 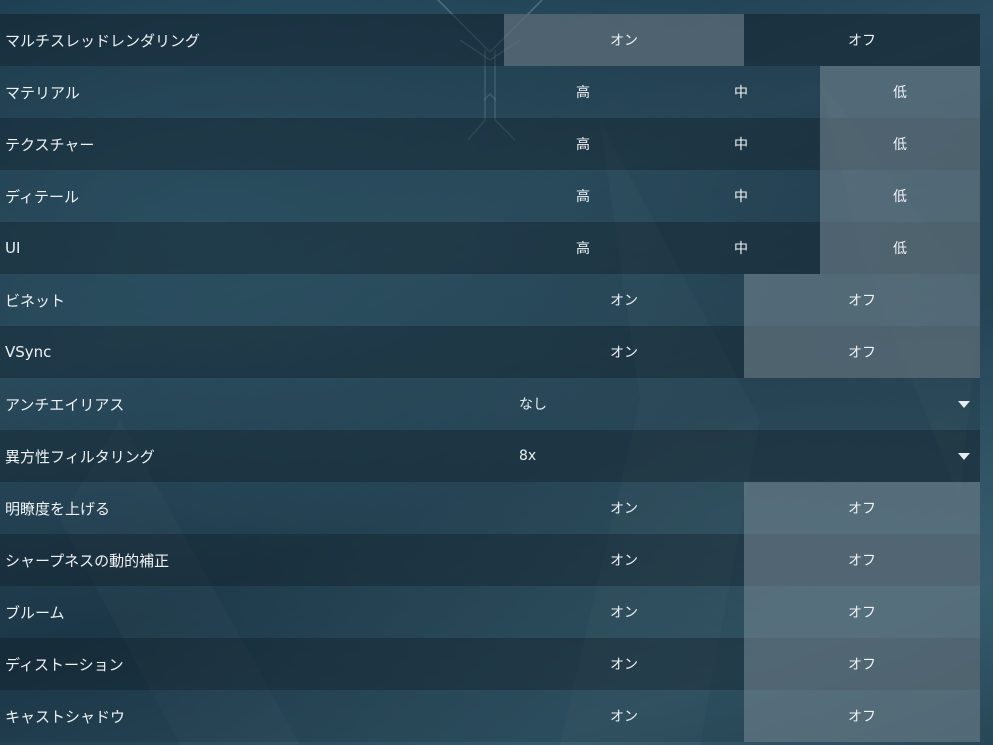 I want to click on dropdown-value: 8x, so click(x=528, y=456).